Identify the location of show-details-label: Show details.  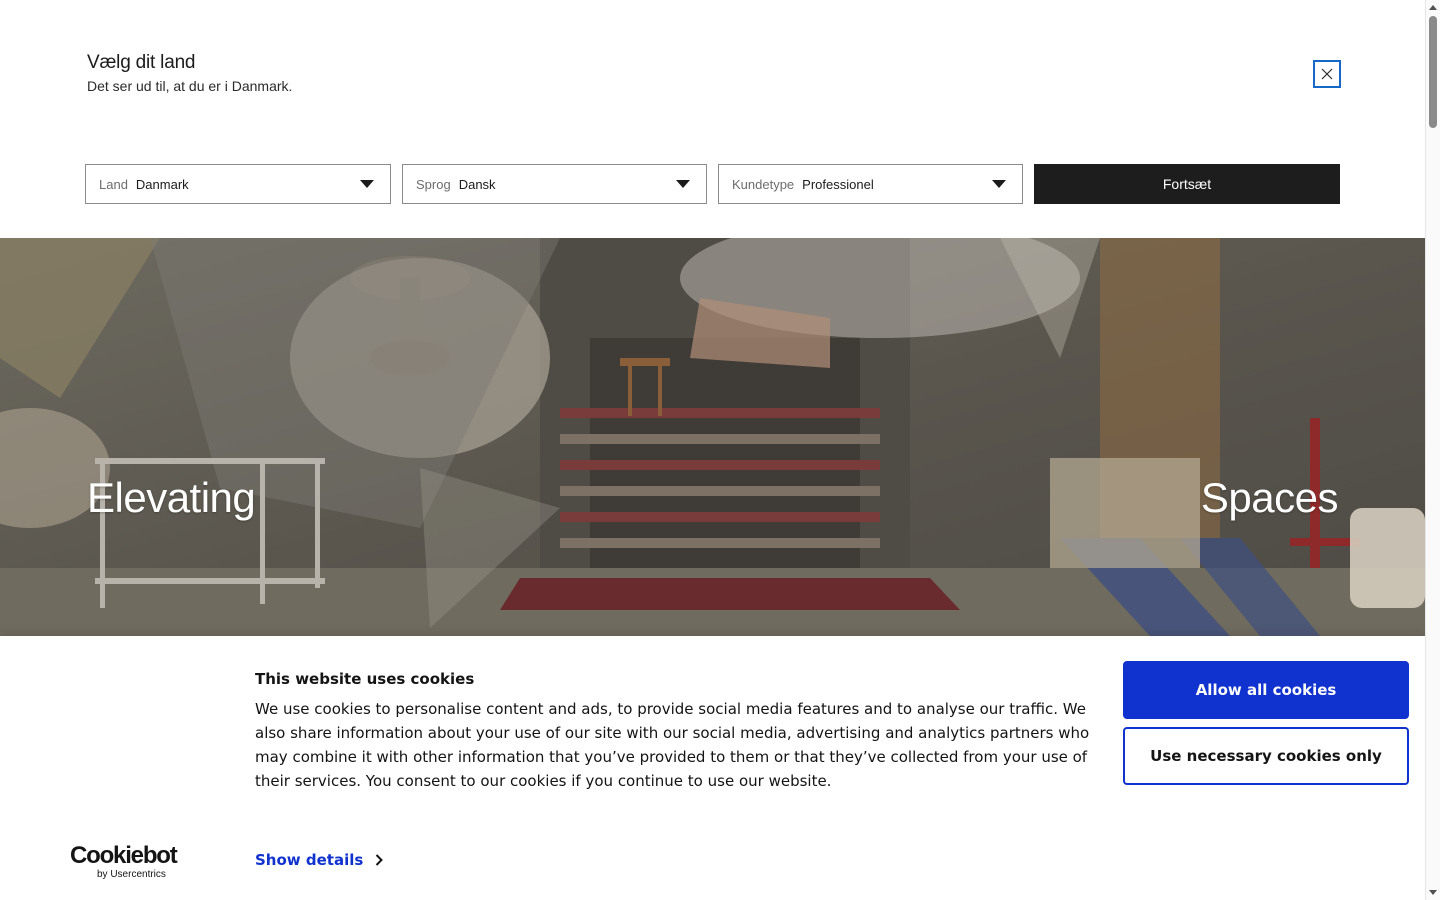
(309, 860).